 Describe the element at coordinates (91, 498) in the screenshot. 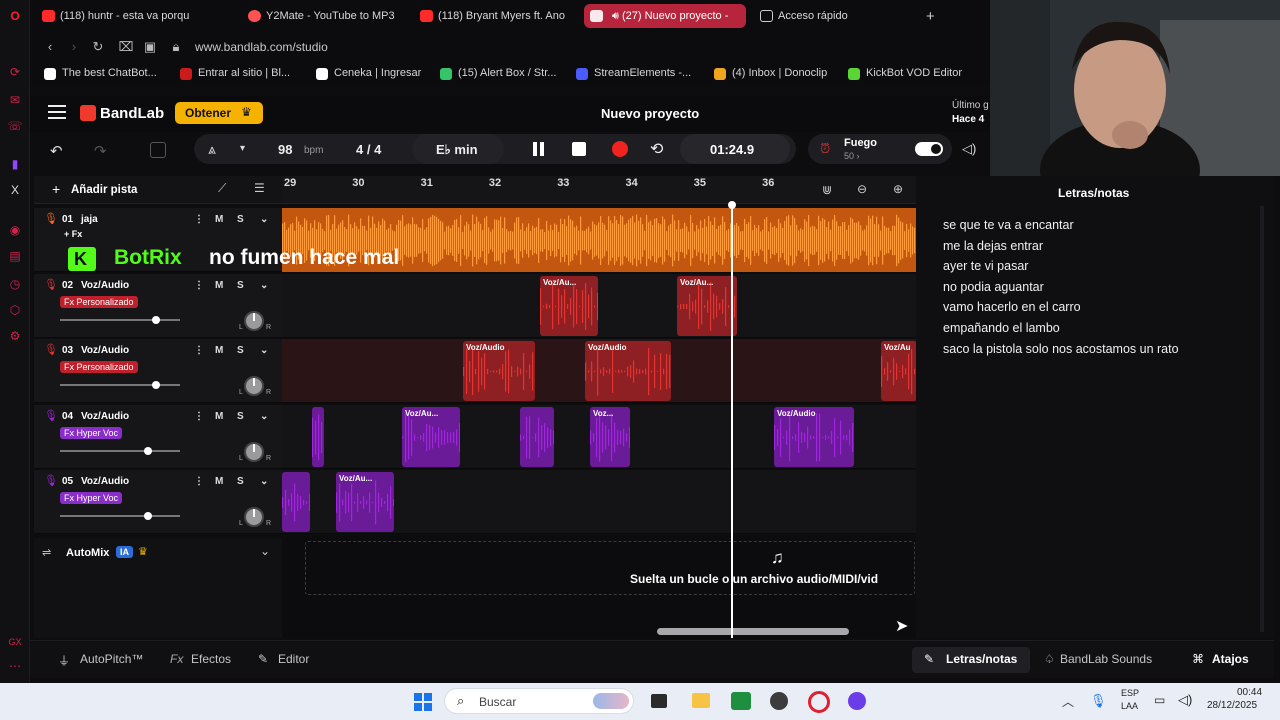

I see `fx-badge: Fx Hyper Voc` at that location.